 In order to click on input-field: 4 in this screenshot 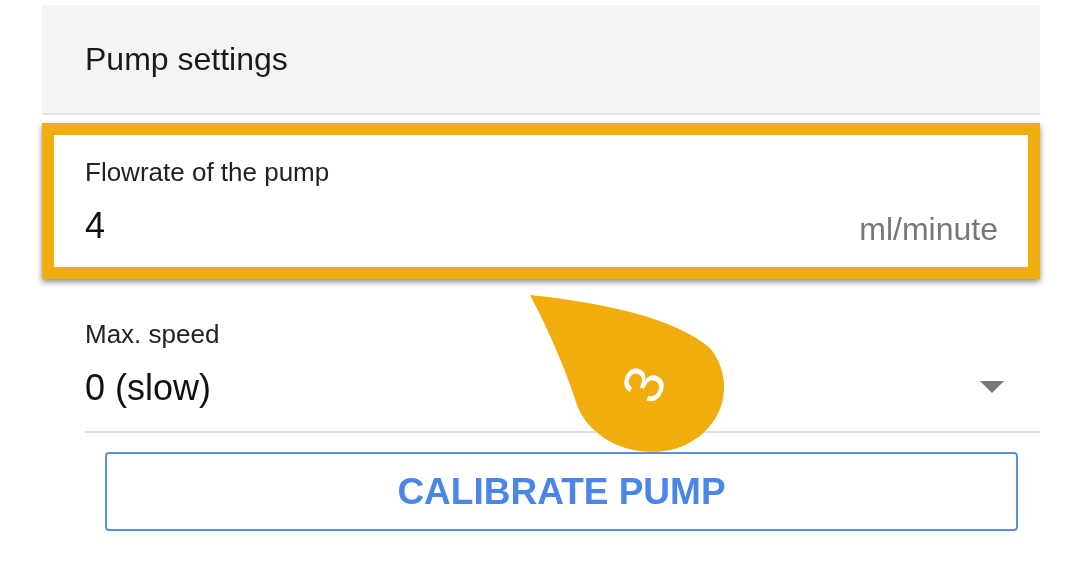, I will do `click(95, 226)`.